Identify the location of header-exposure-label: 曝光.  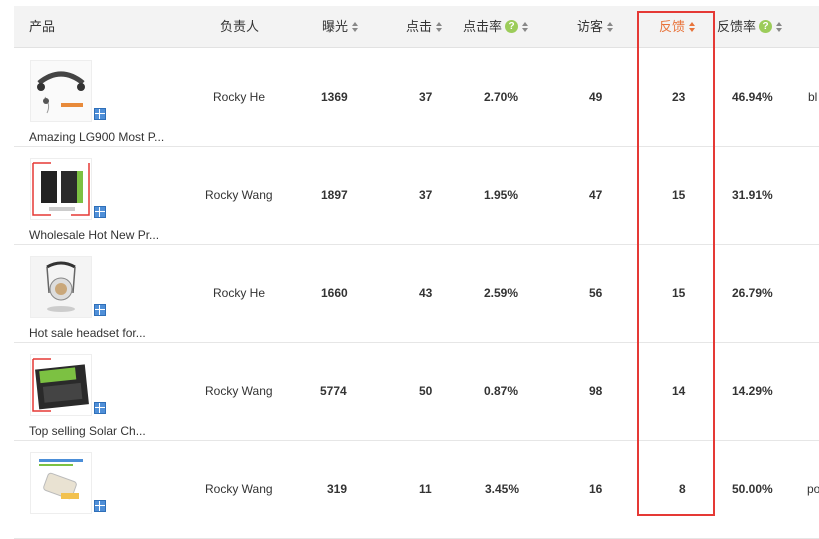
(335, 26).